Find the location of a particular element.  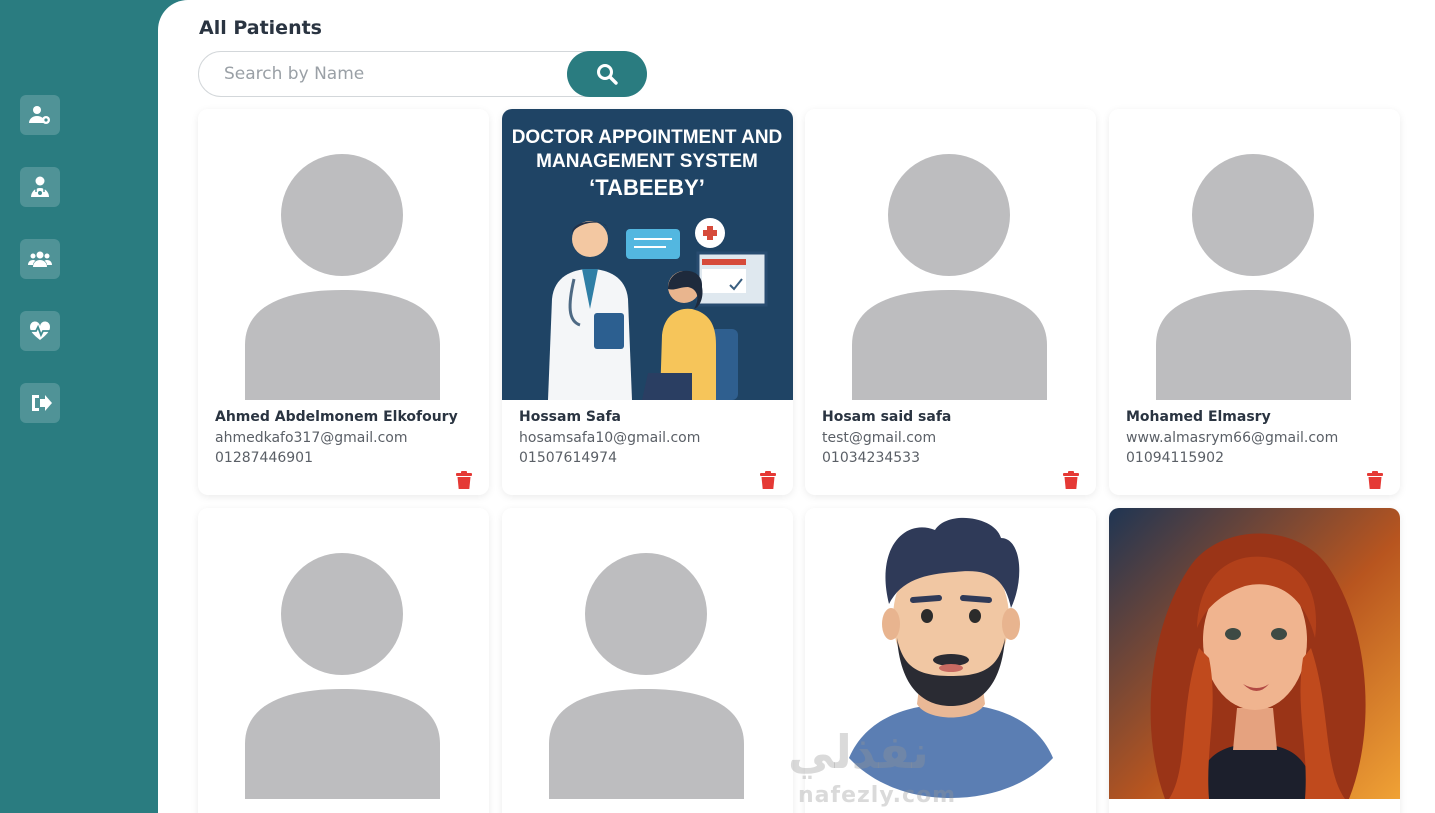

heartbeat-icon is located at coordinates (40, 330).